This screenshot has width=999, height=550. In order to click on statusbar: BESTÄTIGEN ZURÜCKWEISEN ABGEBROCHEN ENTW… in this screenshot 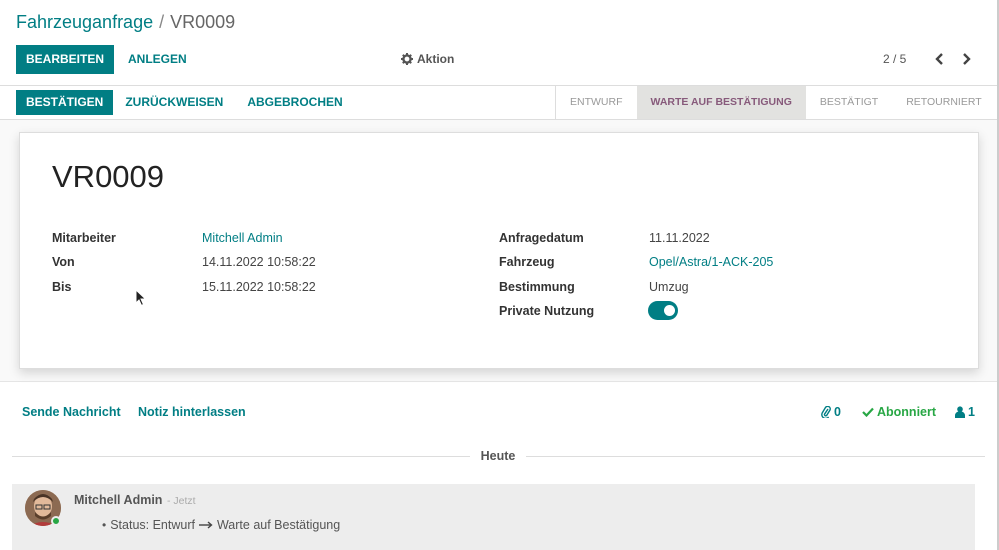, I will do `click(499, 103)`.